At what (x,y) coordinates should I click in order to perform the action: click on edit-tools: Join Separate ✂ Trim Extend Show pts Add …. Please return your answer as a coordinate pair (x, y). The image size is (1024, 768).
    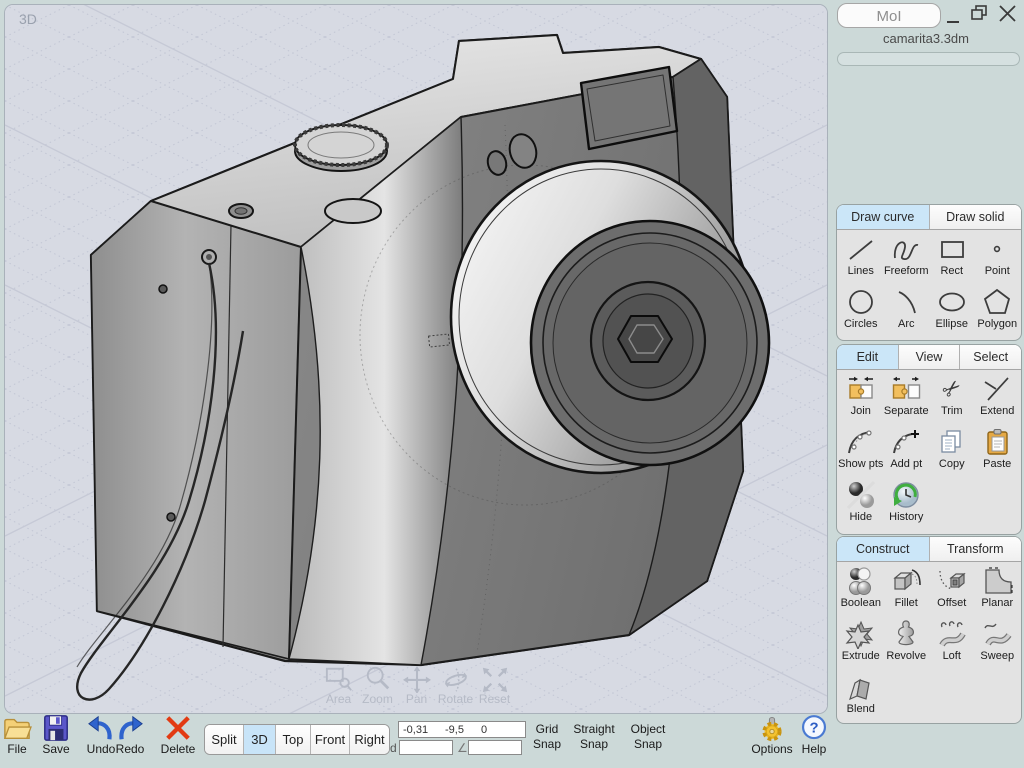
    Looking at the image, I should click on (929, 451).